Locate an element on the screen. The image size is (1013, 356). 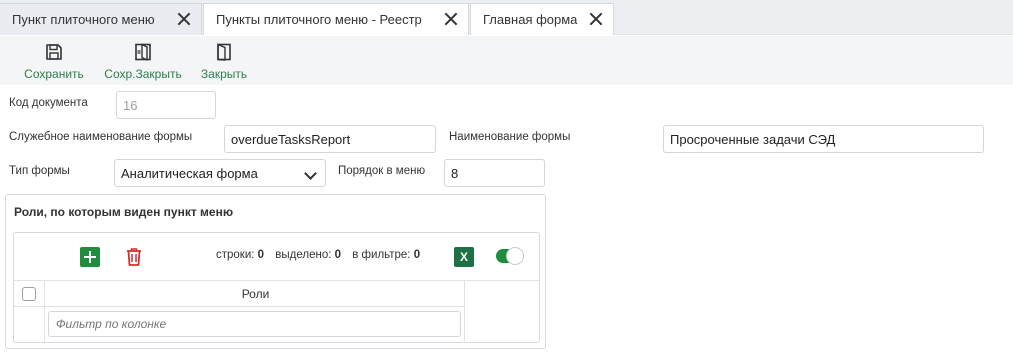
doc-code-field: 16 is located at coordinates (166, 105).